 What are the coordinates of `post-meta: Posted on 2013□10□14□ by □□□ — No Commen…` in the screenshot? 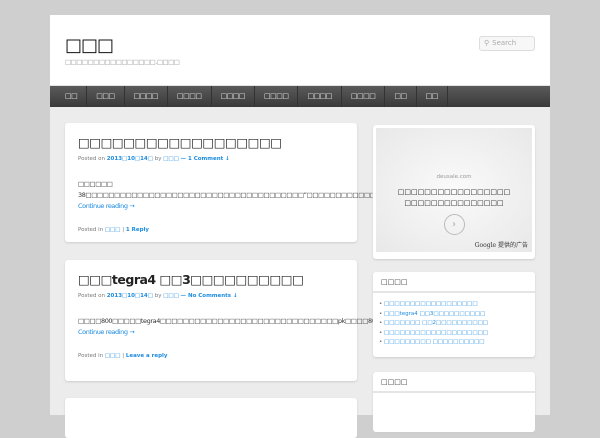 It's located at (211, 296).